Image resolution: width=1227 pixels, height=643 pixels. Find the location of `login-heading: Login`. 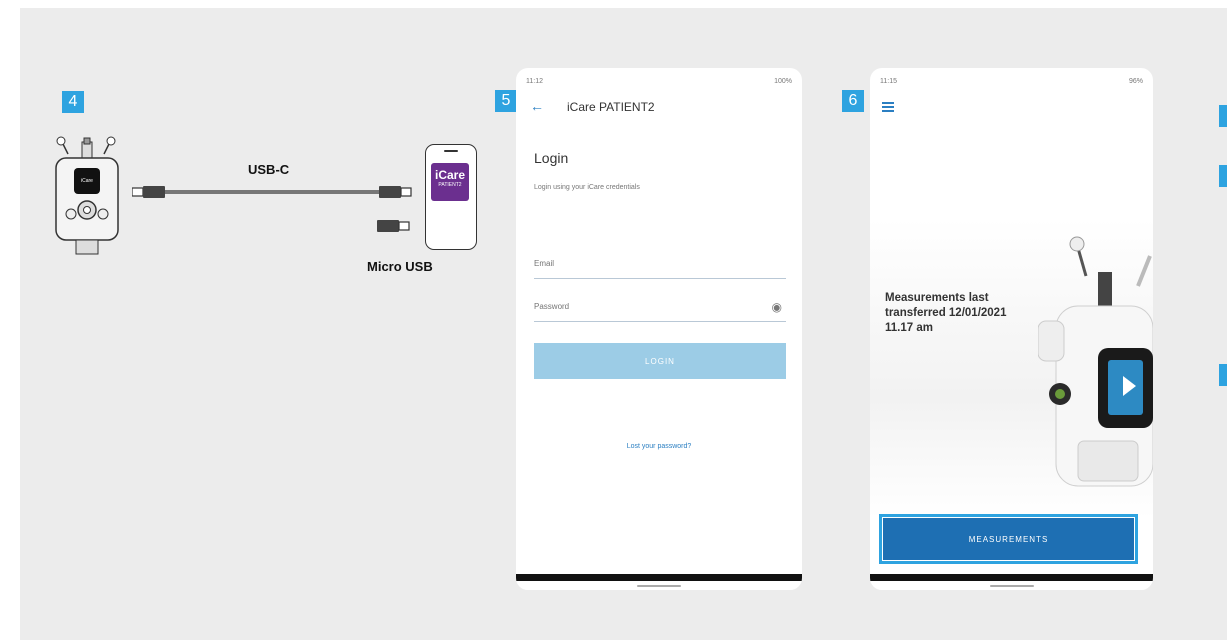

login-heading: Login is located at coordinates (551, 158).